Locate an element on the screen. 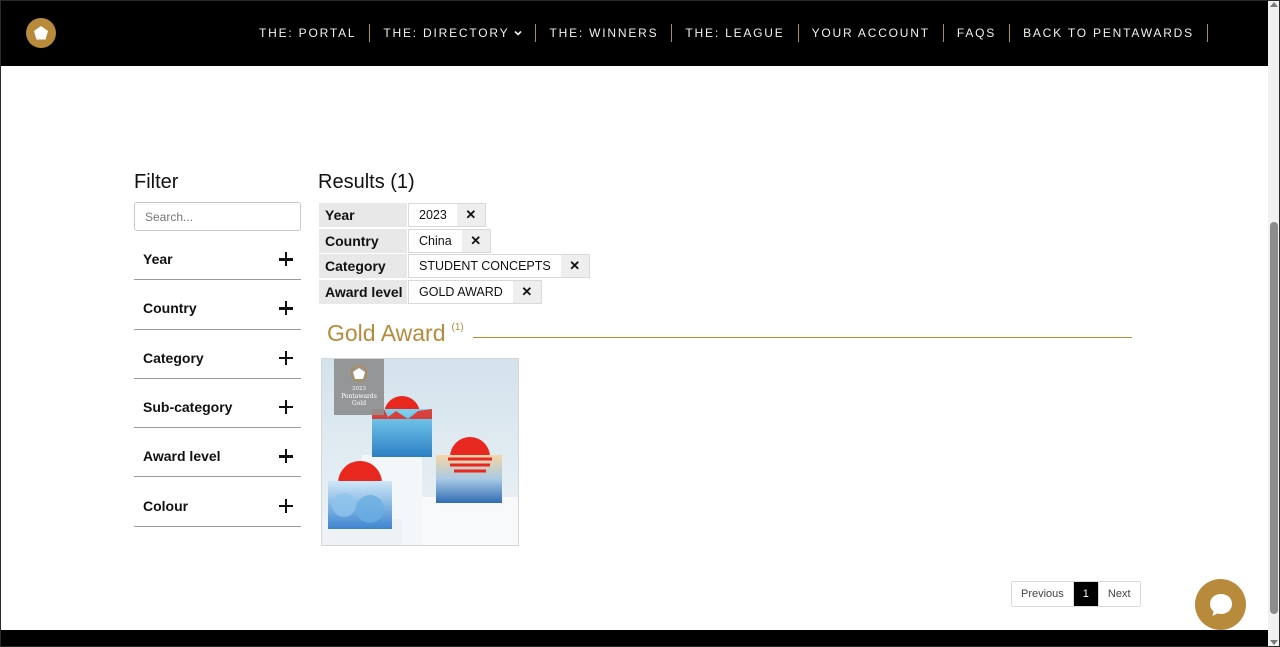  scroll-thumb is located at coordinates (1274, 418).